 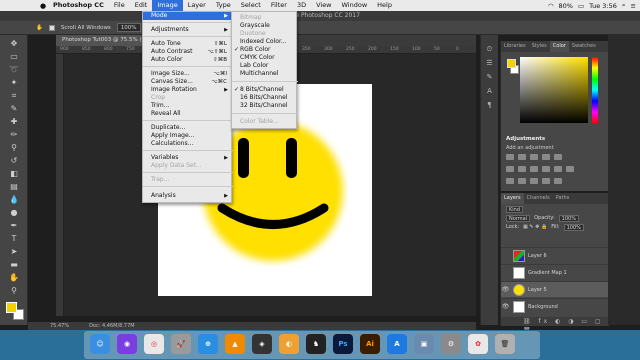 I want to click on gradient-tool-icon: ▤, so click(x=14, y=187).